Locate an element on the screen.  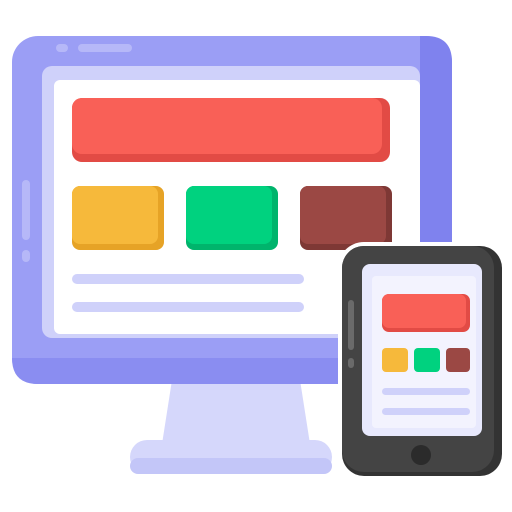
monitor-block-brown-face is located at coordinates (343, 215).